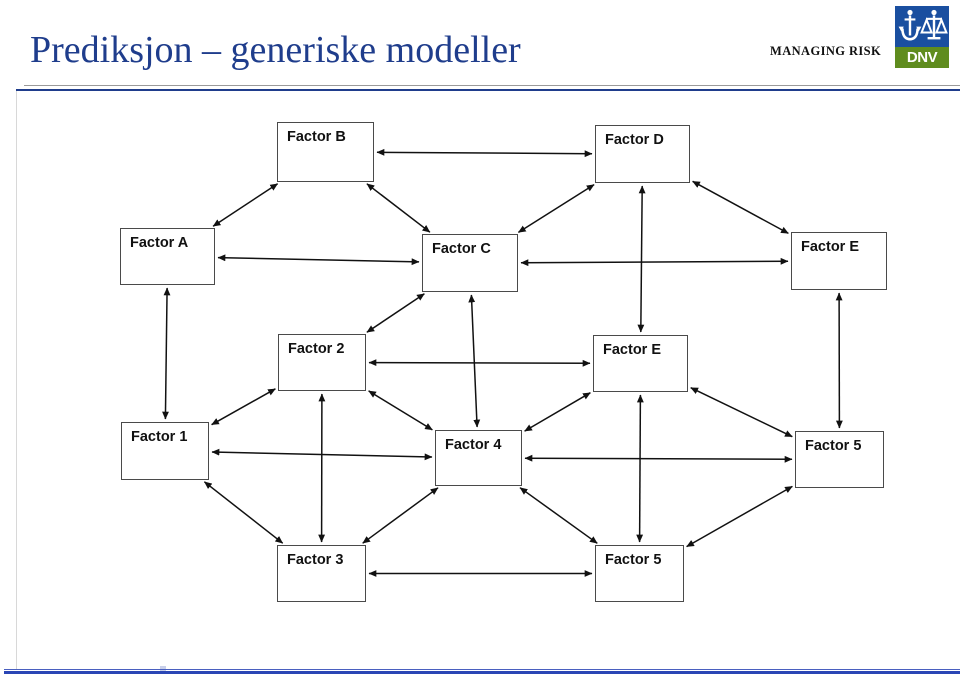 This screenshot has width=960, height=681. What do you see at coordinates (321, 573) in the screenshot?
I see `factor-node-f3: Factor 3` at bounding box center [321, 573].